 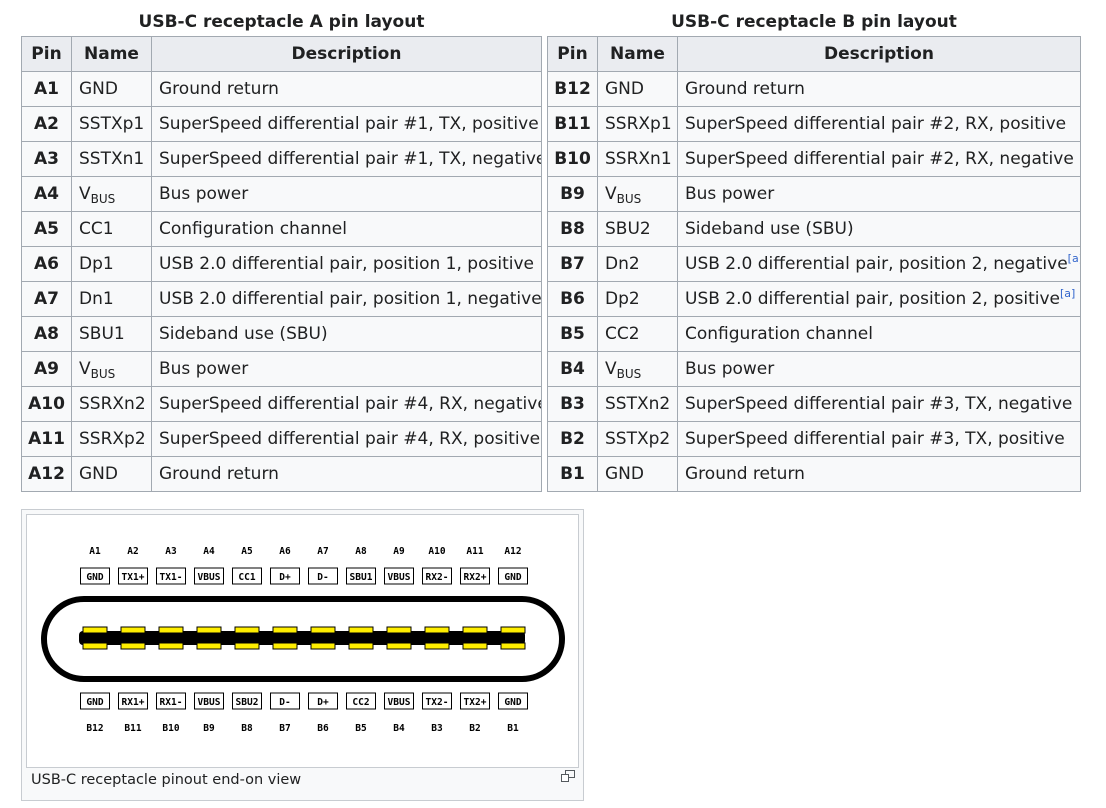 What do you see at coordinates (46, 404) in the screenshot?
I see `pin-cell: A10` at bounding box center [46, 404].